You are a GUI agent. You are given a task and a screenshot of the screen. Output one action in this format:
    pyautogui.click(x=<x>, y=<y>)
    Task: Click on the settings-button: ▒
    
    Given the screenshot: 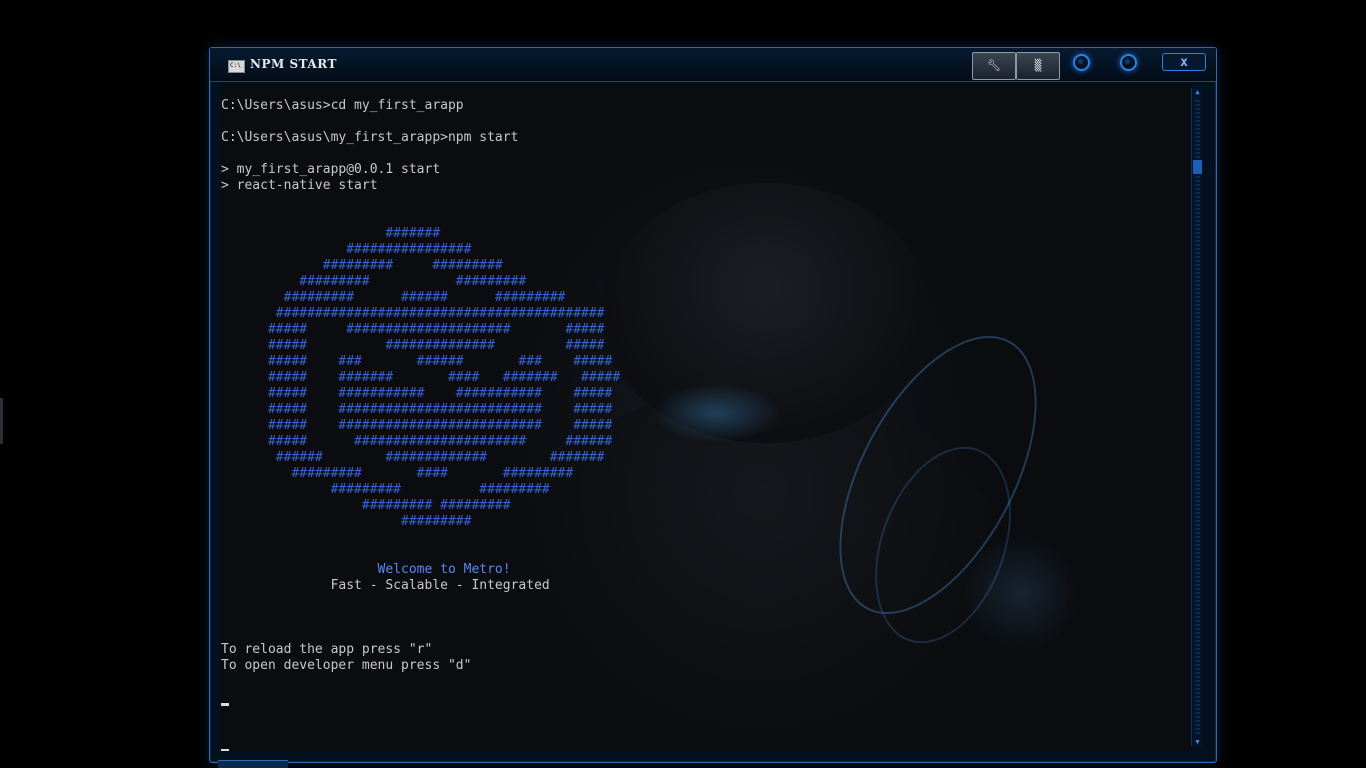 What is the action you would take?
    pyautogui.click(x=1038, y=66)
    